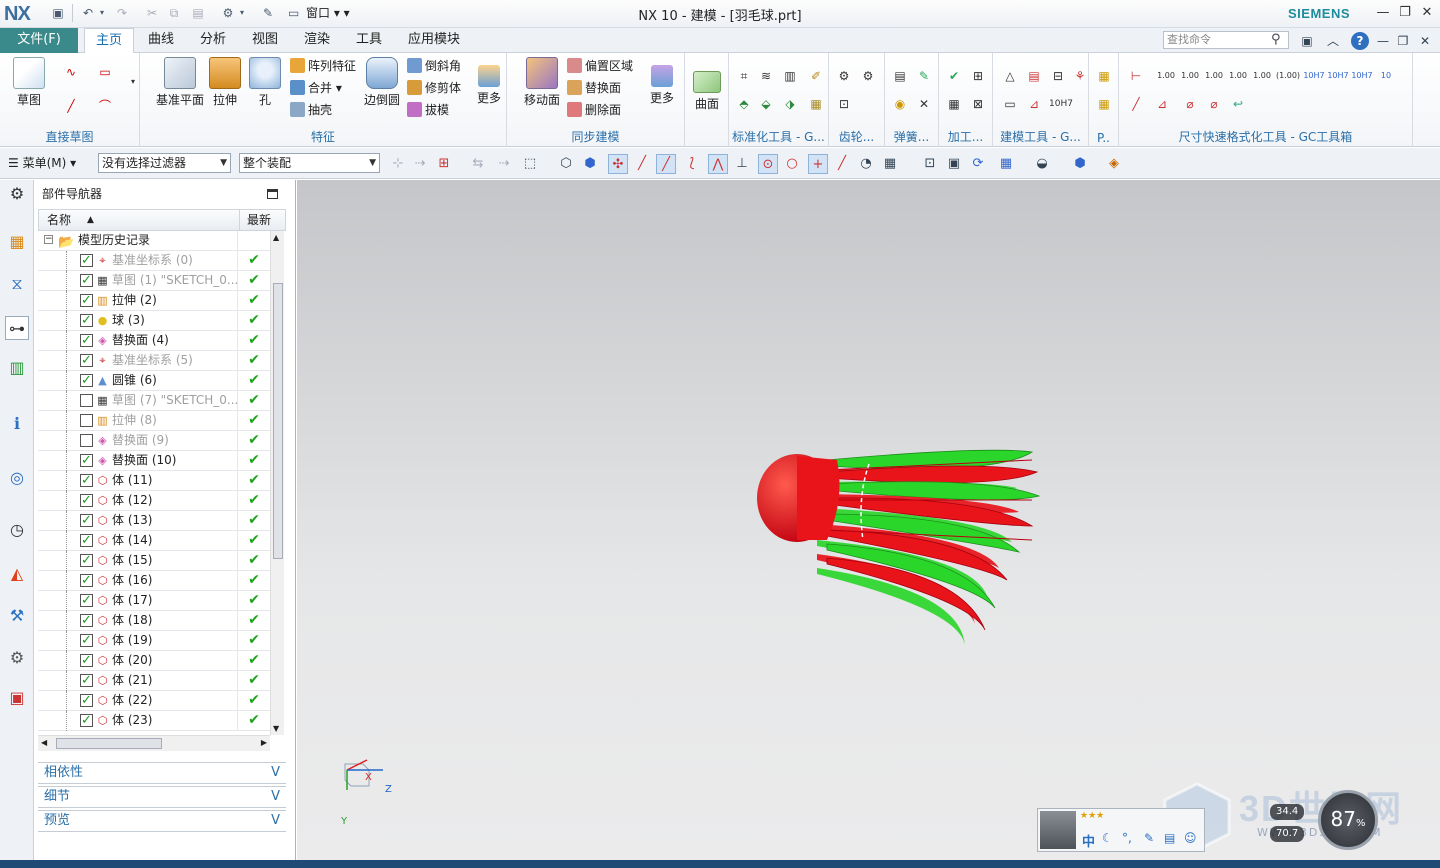  What do you see at coordinates (1149, 838) in the screenshot?
I see `wrench-icon: ✎` at bounding box center [1149, 838].